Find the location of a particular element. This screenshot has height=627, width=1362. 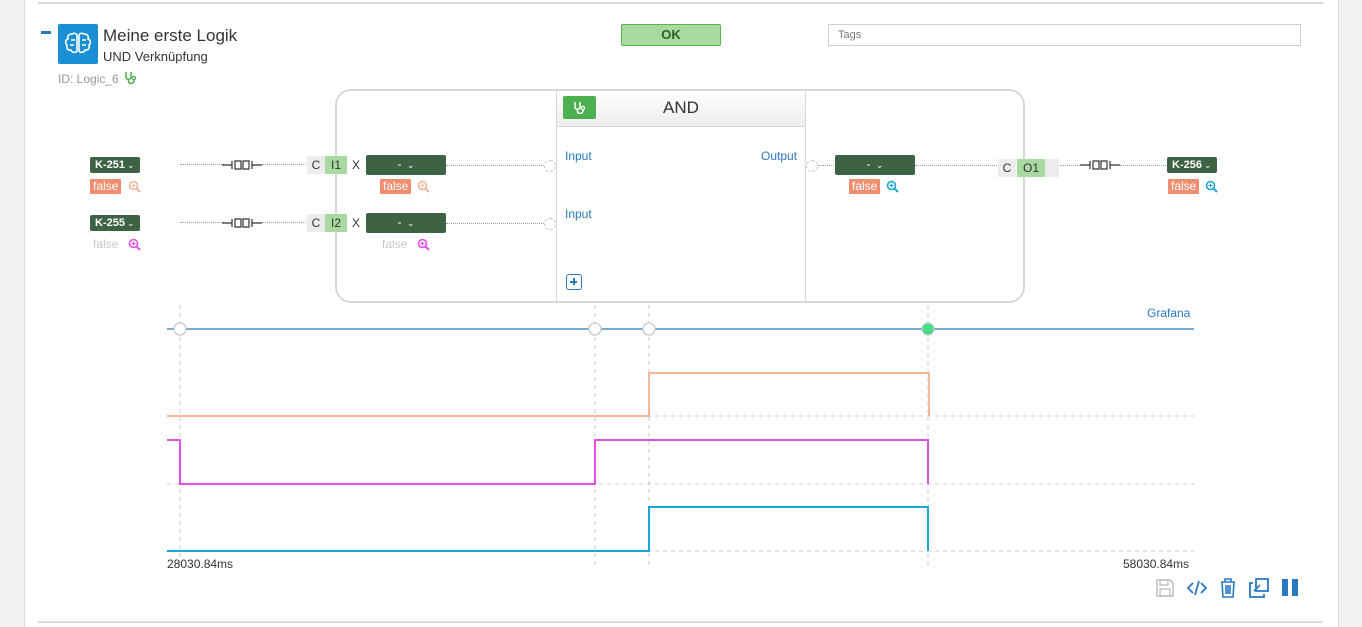

code-icon is located at coordinates (1197, 588).